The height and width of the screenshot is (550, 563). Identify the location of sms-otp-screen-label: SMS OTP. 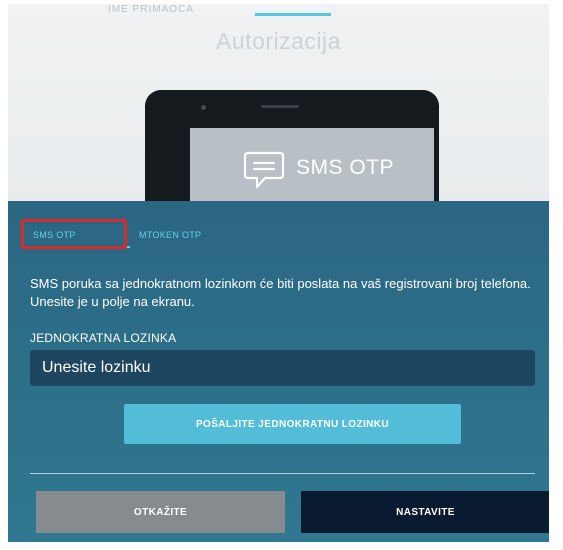
(345, 167).